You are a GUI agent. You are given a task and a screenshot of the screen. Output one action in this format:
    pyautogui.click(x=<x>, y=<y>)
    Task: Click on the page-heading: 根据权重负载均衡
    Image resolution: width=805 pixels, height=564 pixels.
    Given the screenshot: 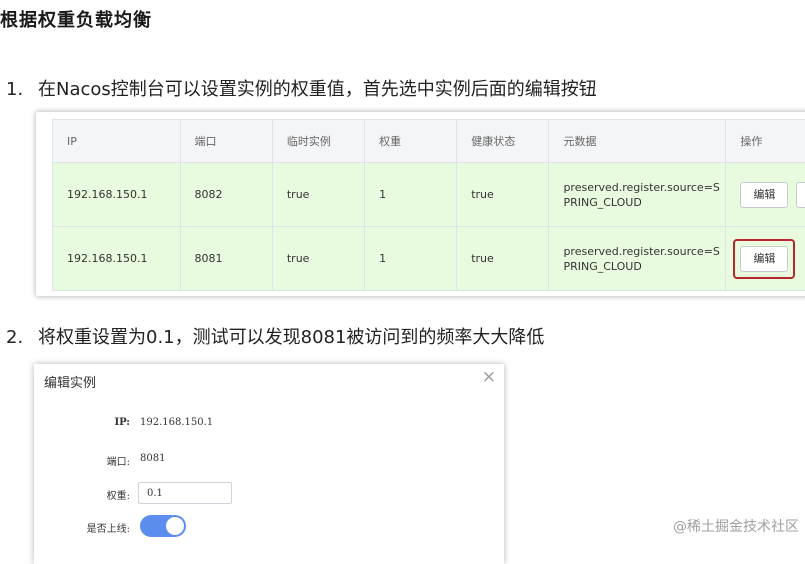 What is the action you would take?
    pyautogui.click(x=76, y=19)
    